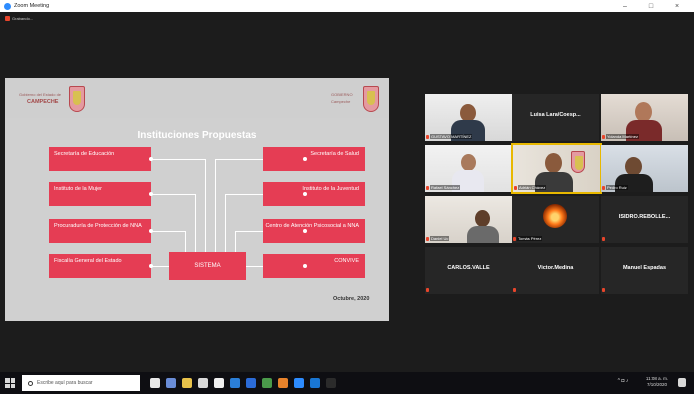 The height and width of the screenshot is (394, 694). What do you see at coordinates (315, 383) in the screenshot?
I see `word-icon` at bounding box center [315, 383].